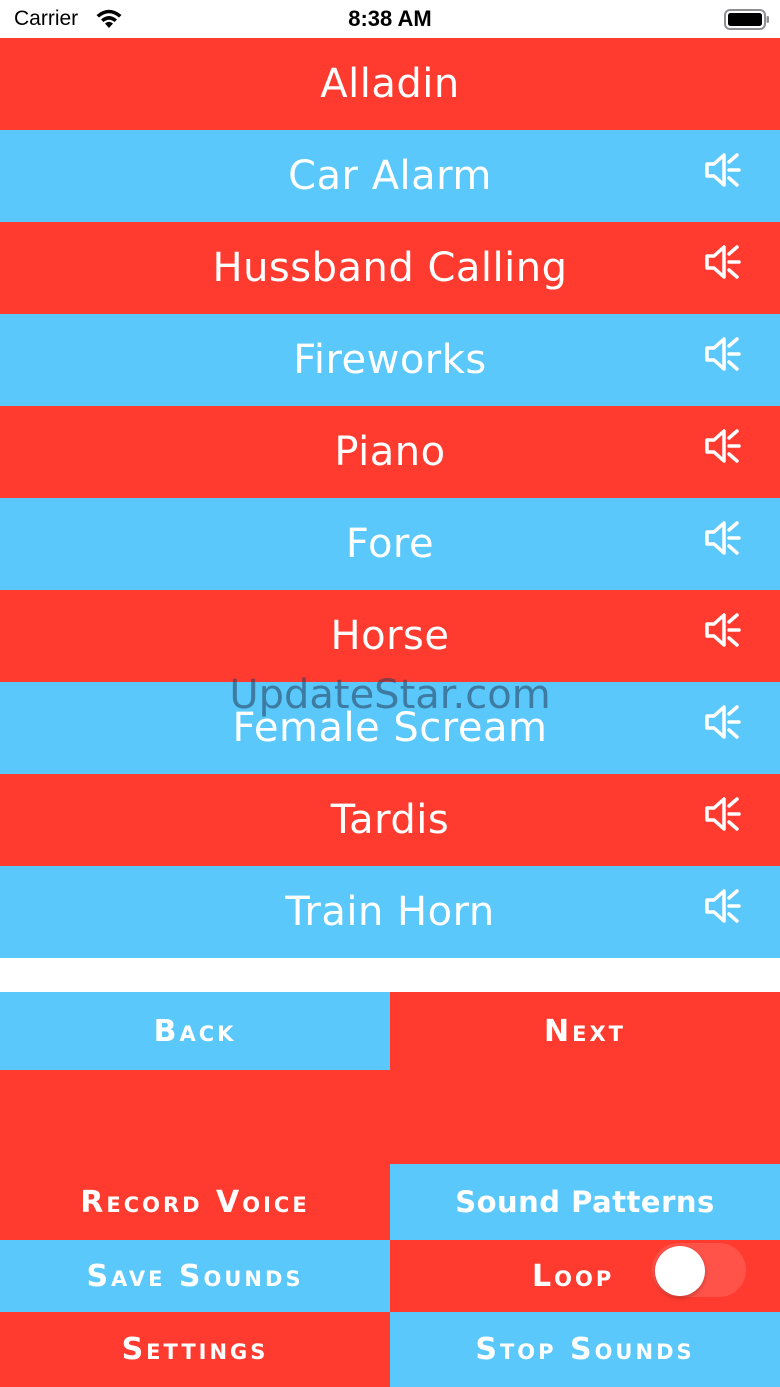 The image size is (780, 1387). I want to click on sound-label: Car Alarm, so click(390, 176).